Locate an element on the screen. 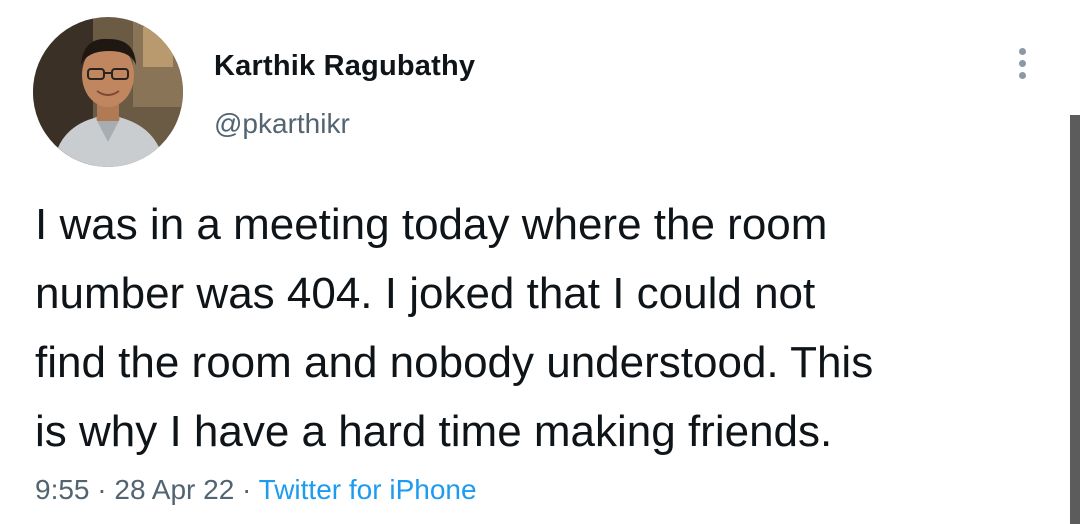 This screenshot has height=524, width=1080. scrollbar is located at coordinates (1075, 319).